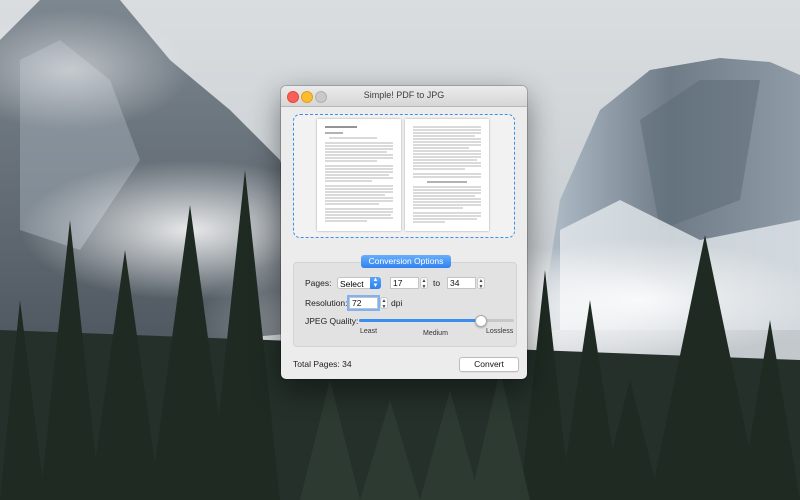 Image resolution: width=800 pixels, height=500 pixels. Describe the element at coordinates (480, 321) in the screenshot. I see `jpeg-quality-slider-thumb` at that location.